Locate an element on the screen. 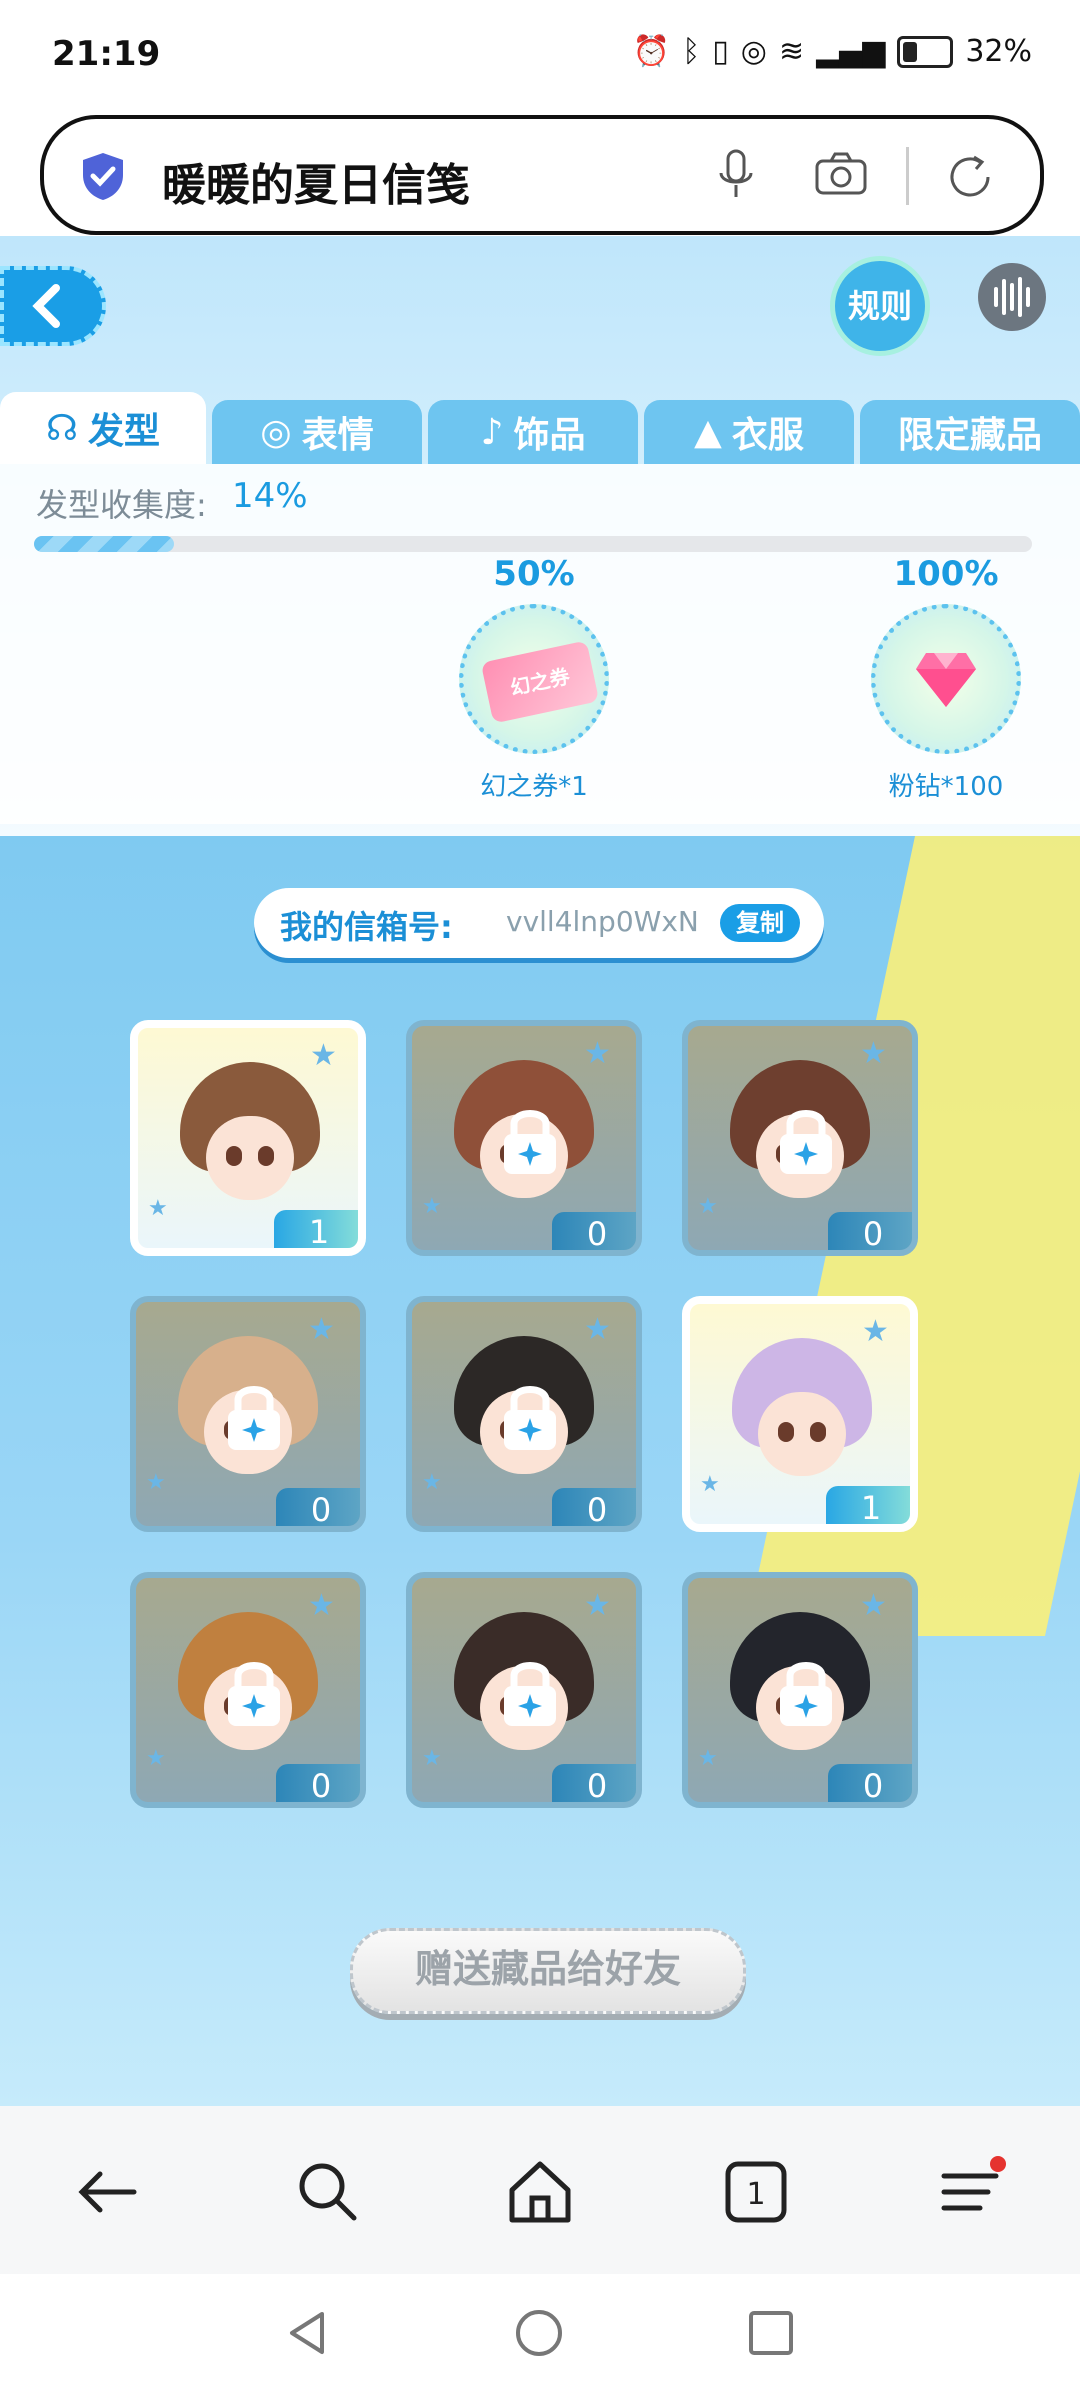  reload-icon is located at coordinates (970, 177).